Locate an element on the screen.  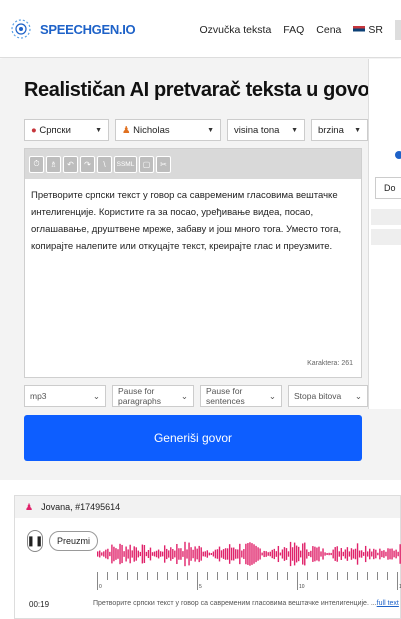
bitrate-select: Stopa bitova ⌄ is located at coordinates (328, 396).